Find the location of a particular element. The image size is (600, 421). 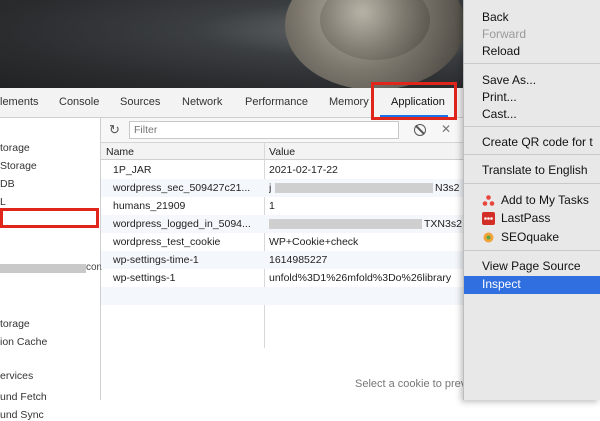

sidebar-item-background-sync: und Sync is located at coordinates (22, 415).